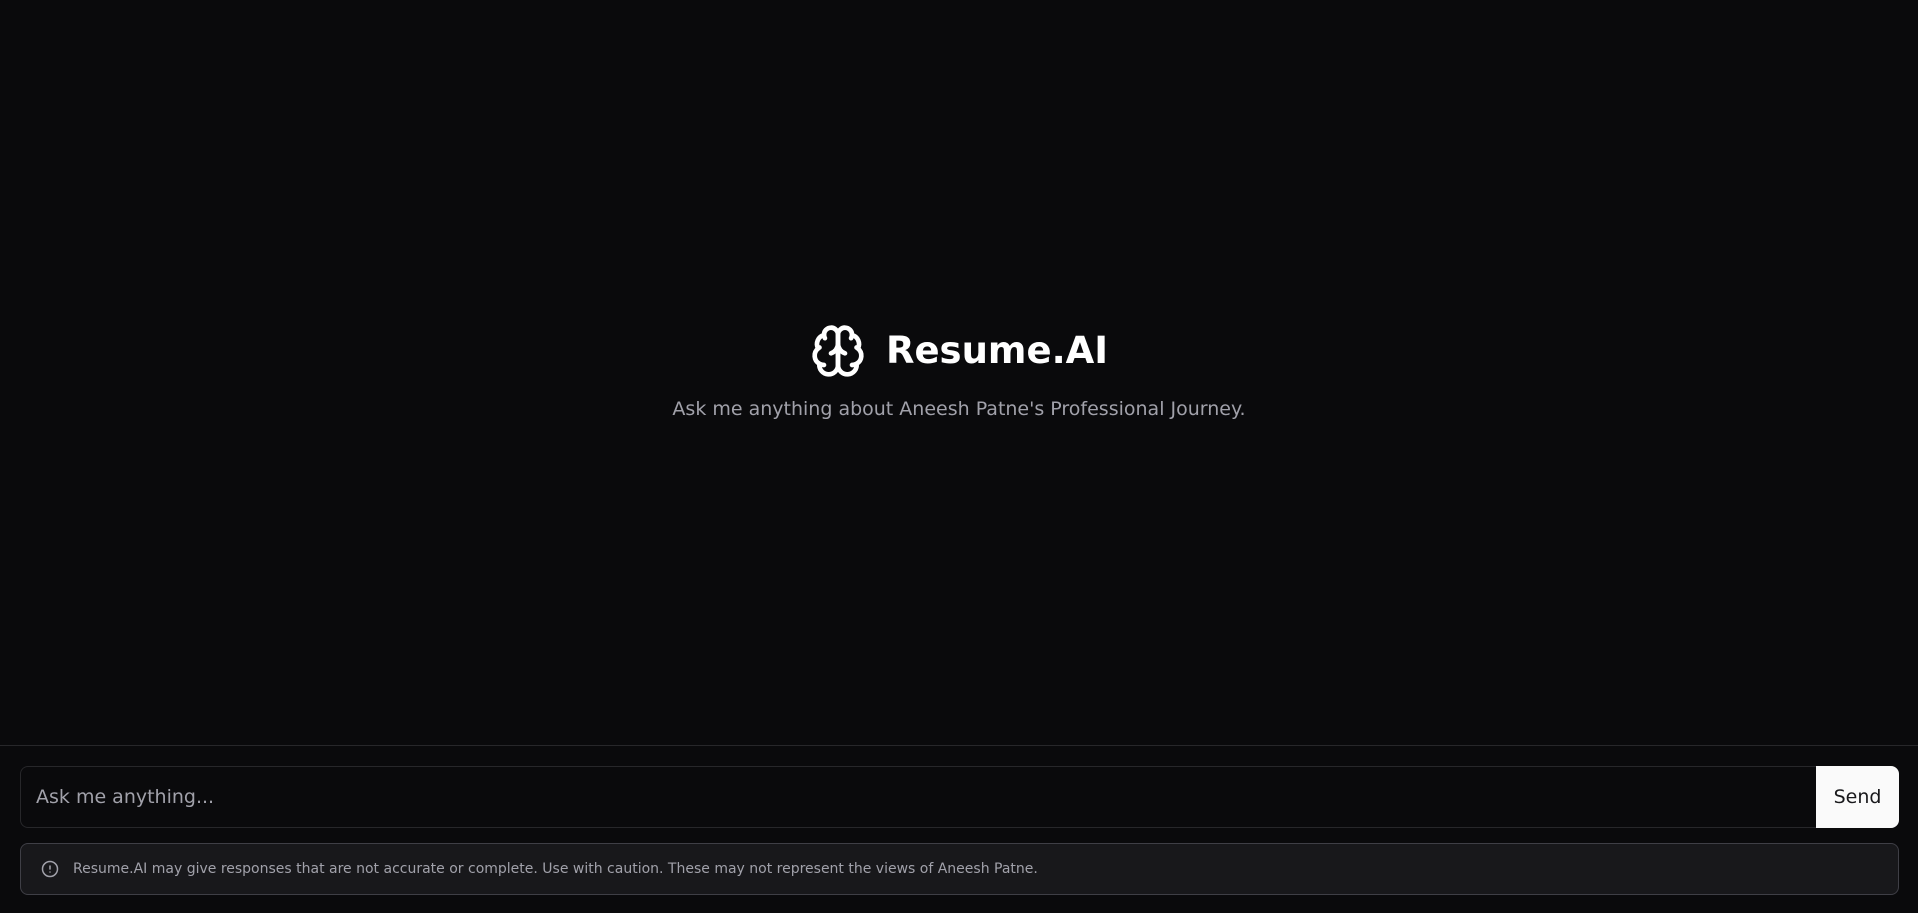 The height and width of the screenshot is (913, 1918). Describe the element at coordinates (997, 350) in the screenshot. I see `page-title: Resume.AI` at that location.